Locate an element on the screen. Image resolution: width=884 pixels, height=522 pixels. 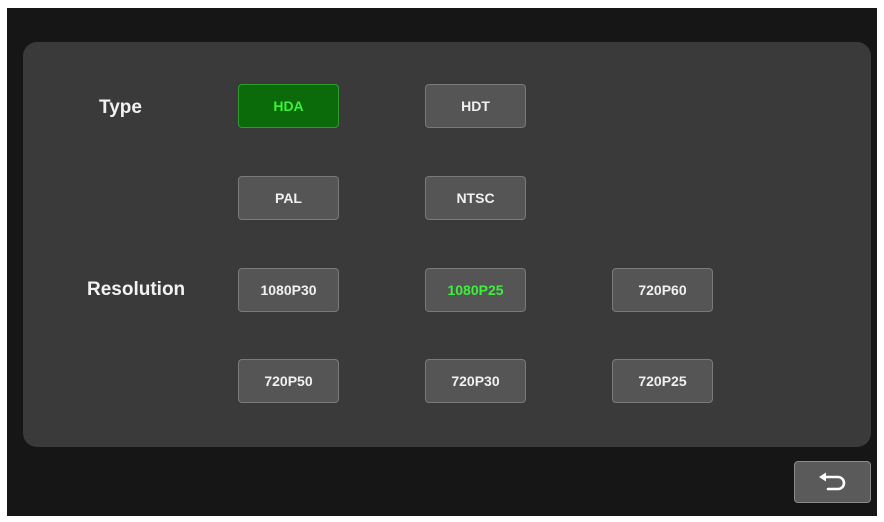
resolution-1080p25-button: 1080P25 is located at coordinates (475, 290).